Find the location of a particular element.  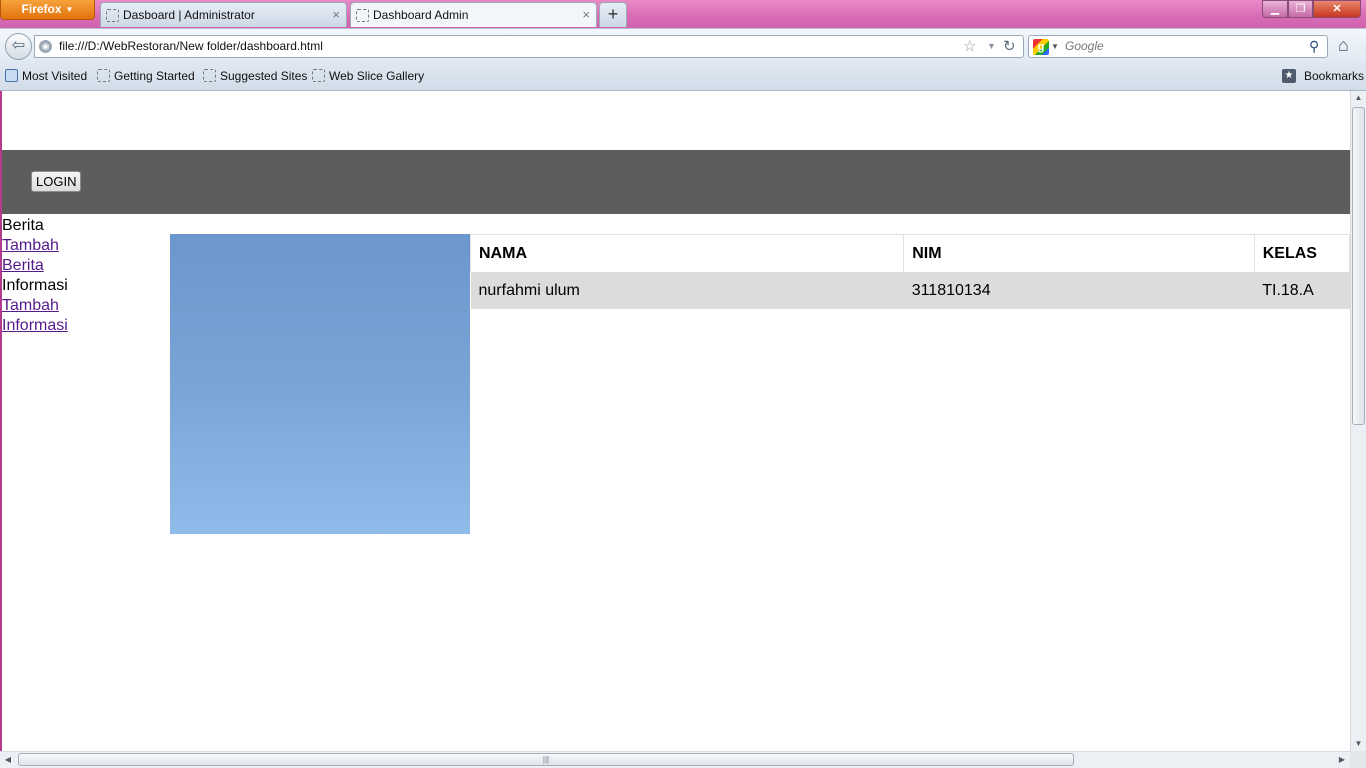

firefox-menu-label: Firefox is located at coordinates (41, 9).